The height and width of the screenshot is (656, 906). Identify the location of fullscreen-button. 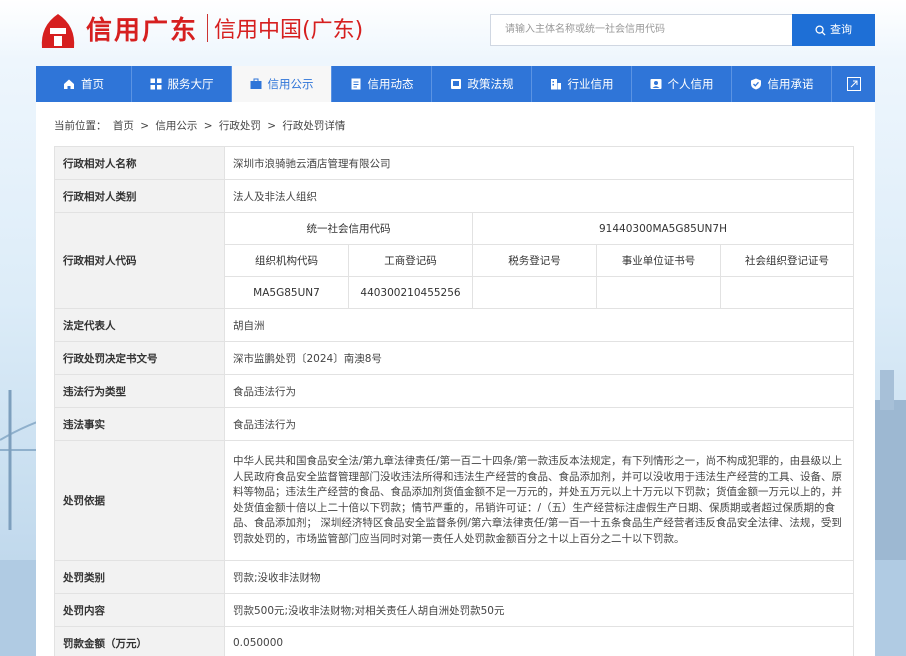
(853, 84).